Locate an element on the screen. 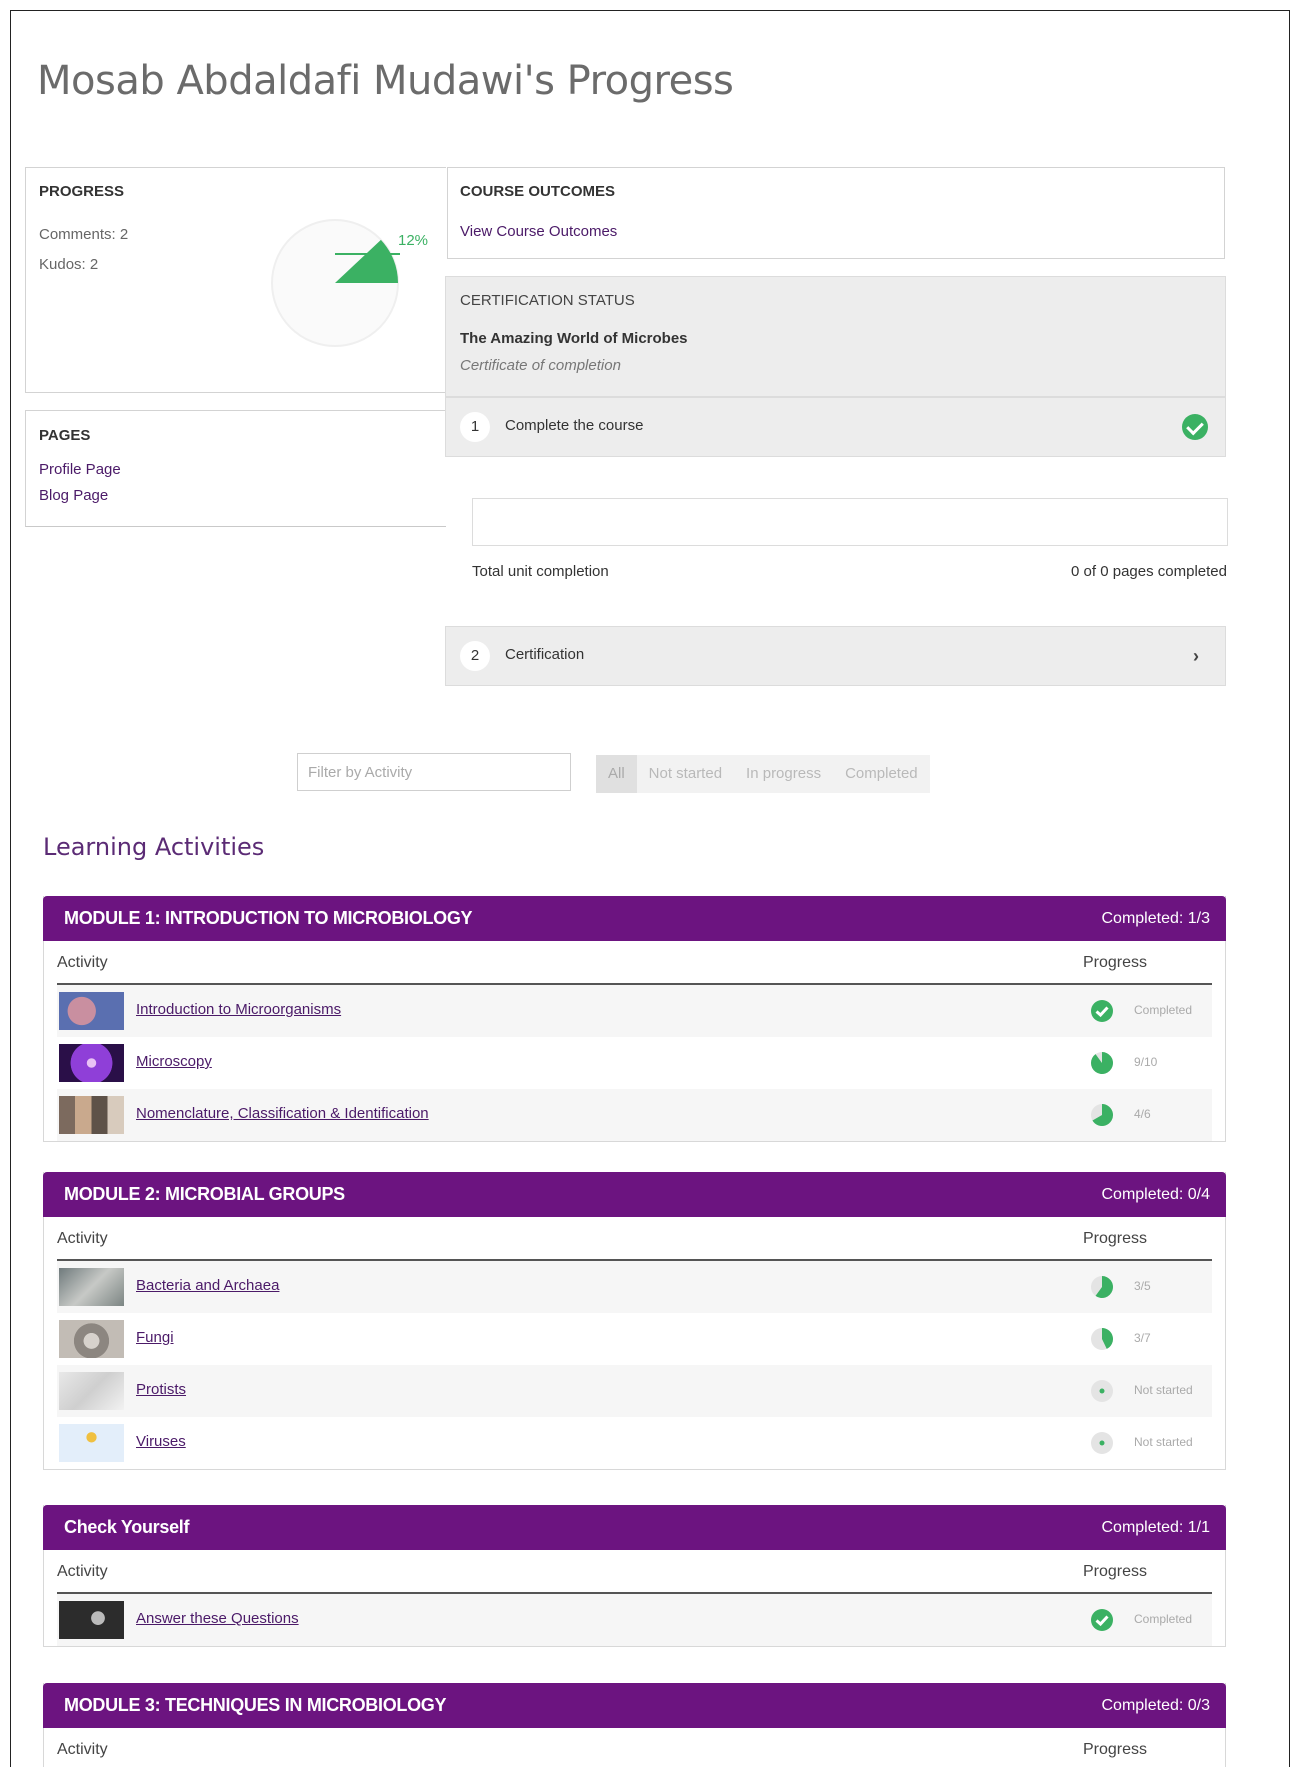  activity-row: Bacteria and Archaea 3/5 is located at coordinates (634, 1287).